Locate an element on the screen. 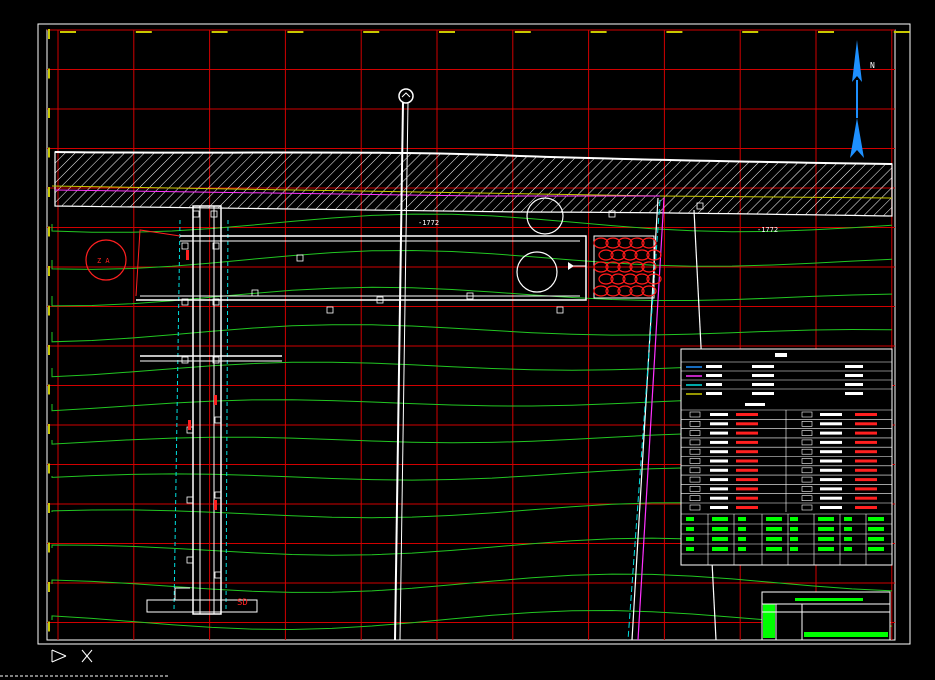 The image size is (935, 680). legend-table is located at coordinates (786, 457).